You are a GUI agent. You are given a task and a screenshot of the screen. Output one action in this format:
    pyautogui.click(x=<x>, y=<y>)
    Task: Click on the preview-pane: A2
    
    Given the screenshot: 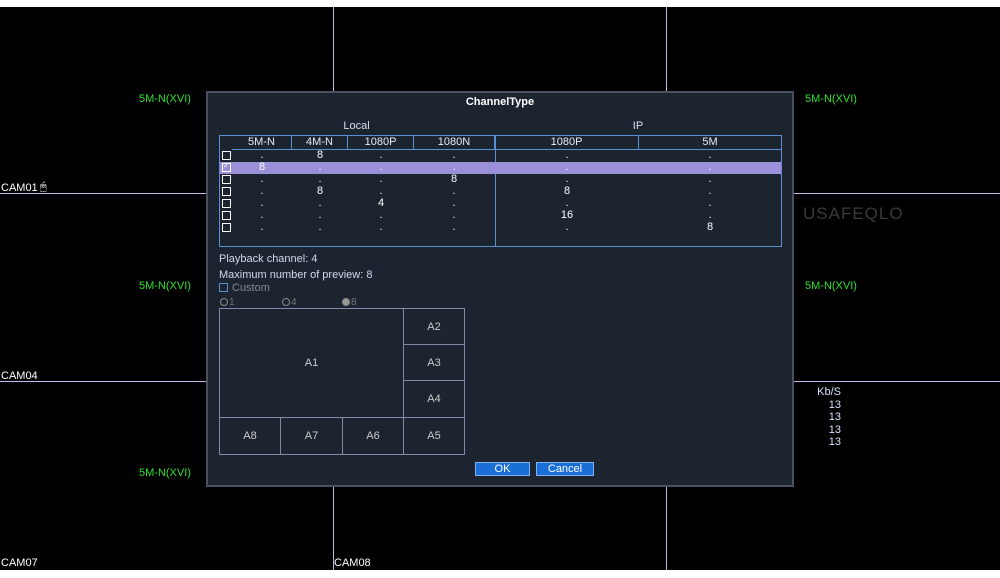 What is the action you would take?
    pyautogui.click(x=434, y=326)
    